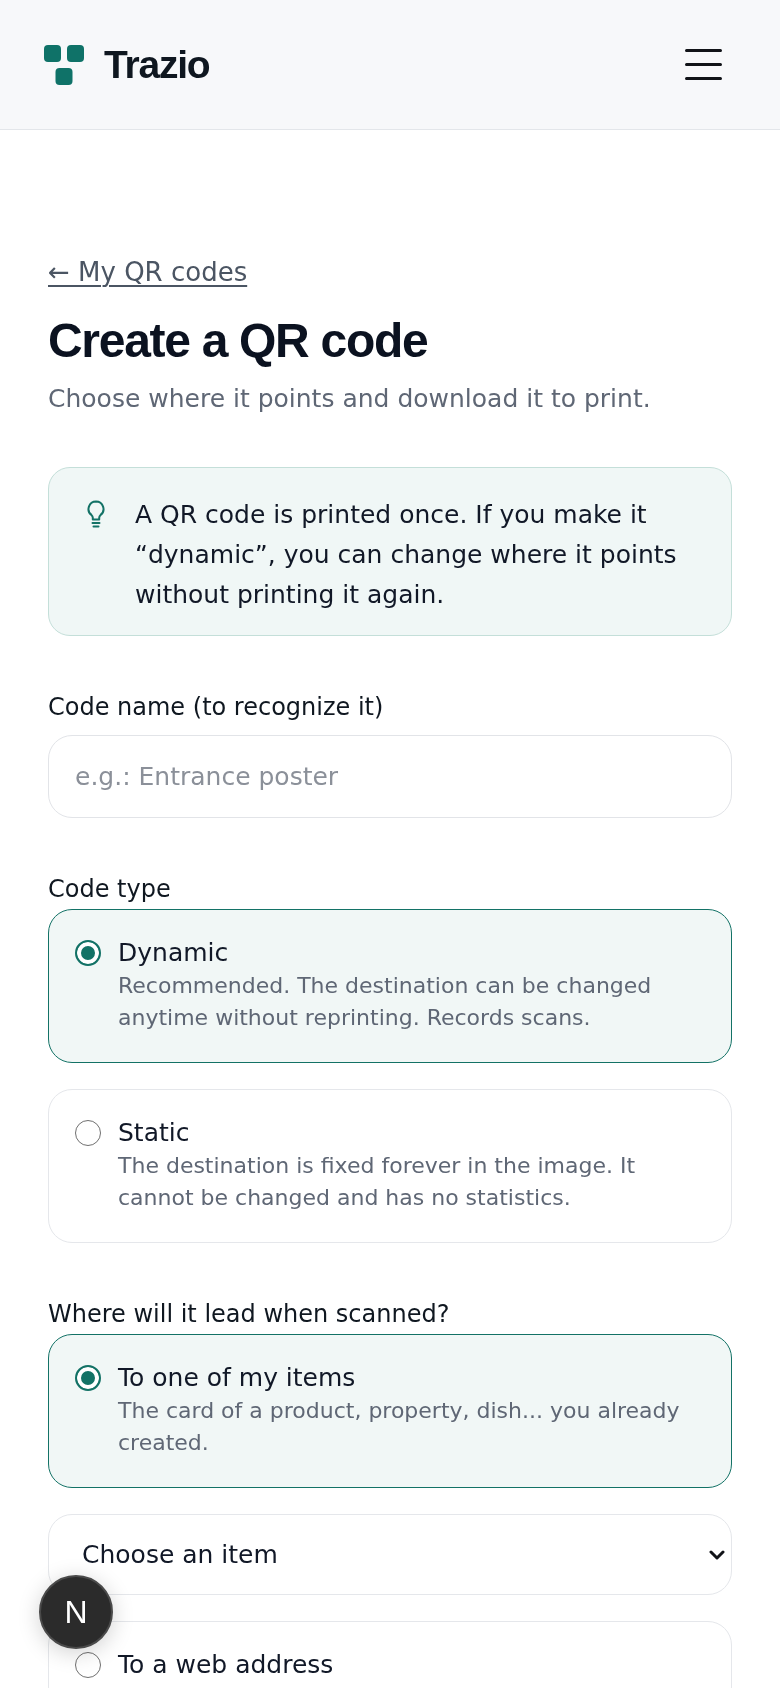  Describe the element at coordinates (148, 272) in the screenshot. I see `back-link: ← My QR codes` at that location.